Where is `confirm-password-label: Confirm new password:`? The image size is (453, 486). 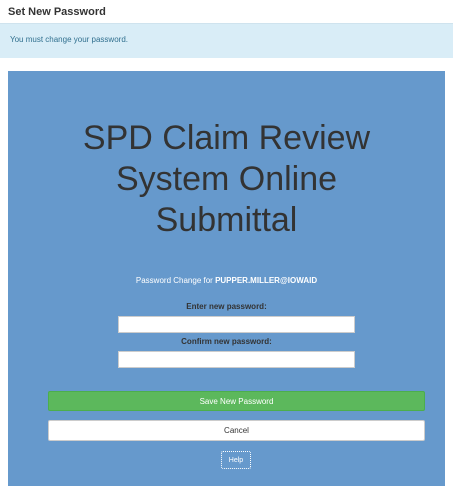 confirm-password-label: Confirm new password: is located at coordinates (226, 341).